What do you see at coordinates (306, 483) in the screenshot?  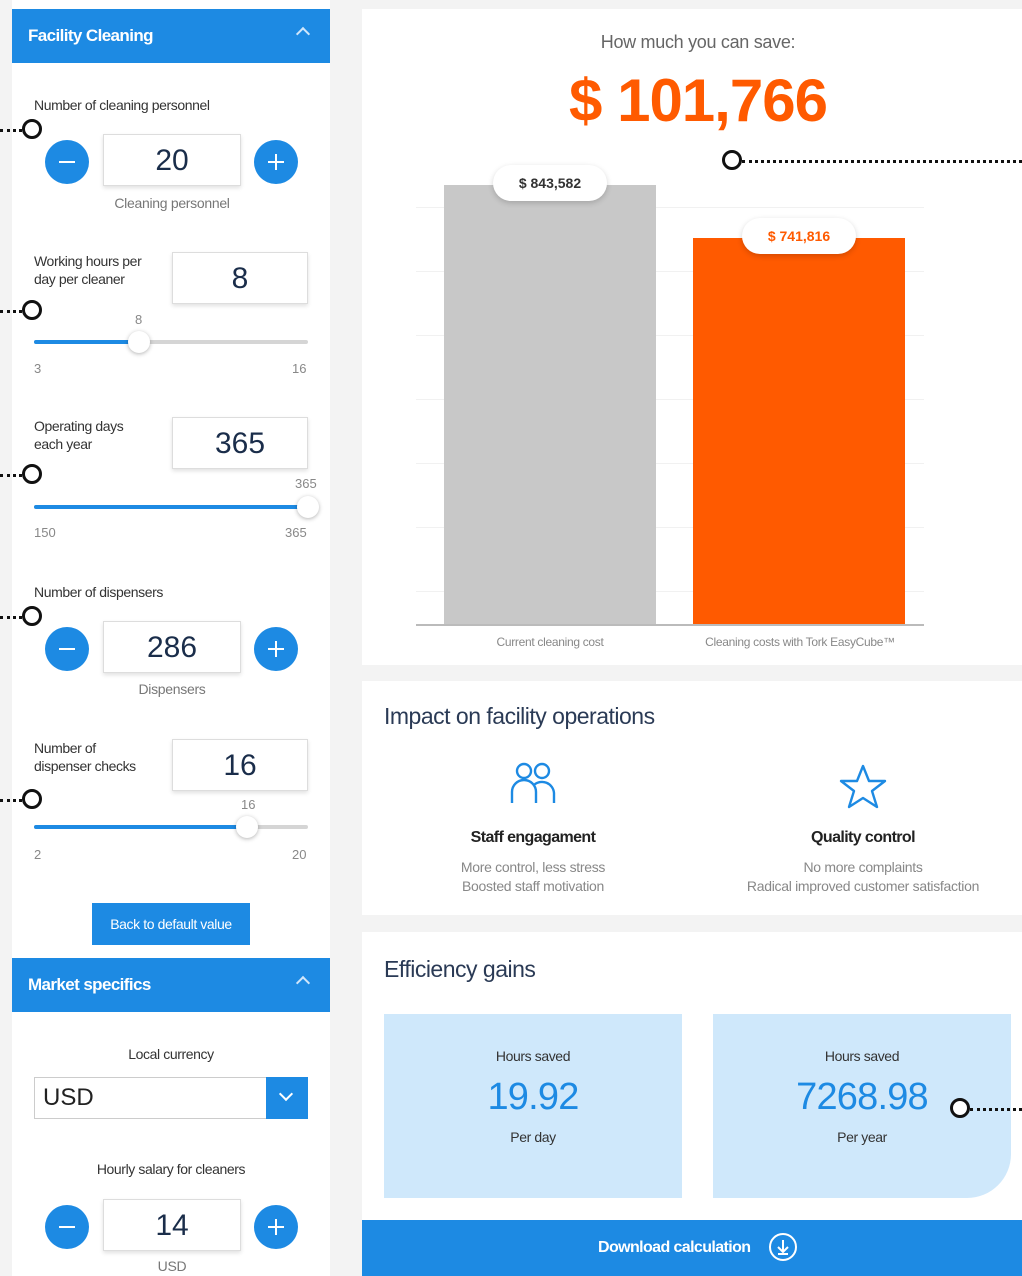 I see `days-slider-value: 365` at bounding box center [306, 483].